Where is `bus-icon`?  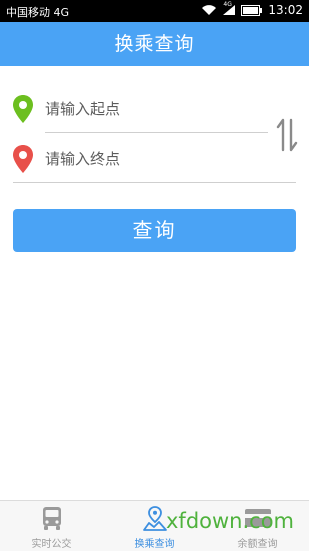 bus-icon is located at coordinates (52, 521).